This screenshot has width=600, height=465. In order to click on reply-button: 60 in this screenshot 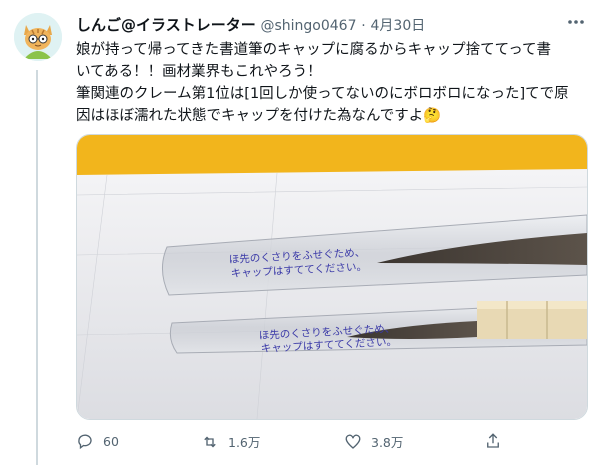, I will do `click(97, 441)`.